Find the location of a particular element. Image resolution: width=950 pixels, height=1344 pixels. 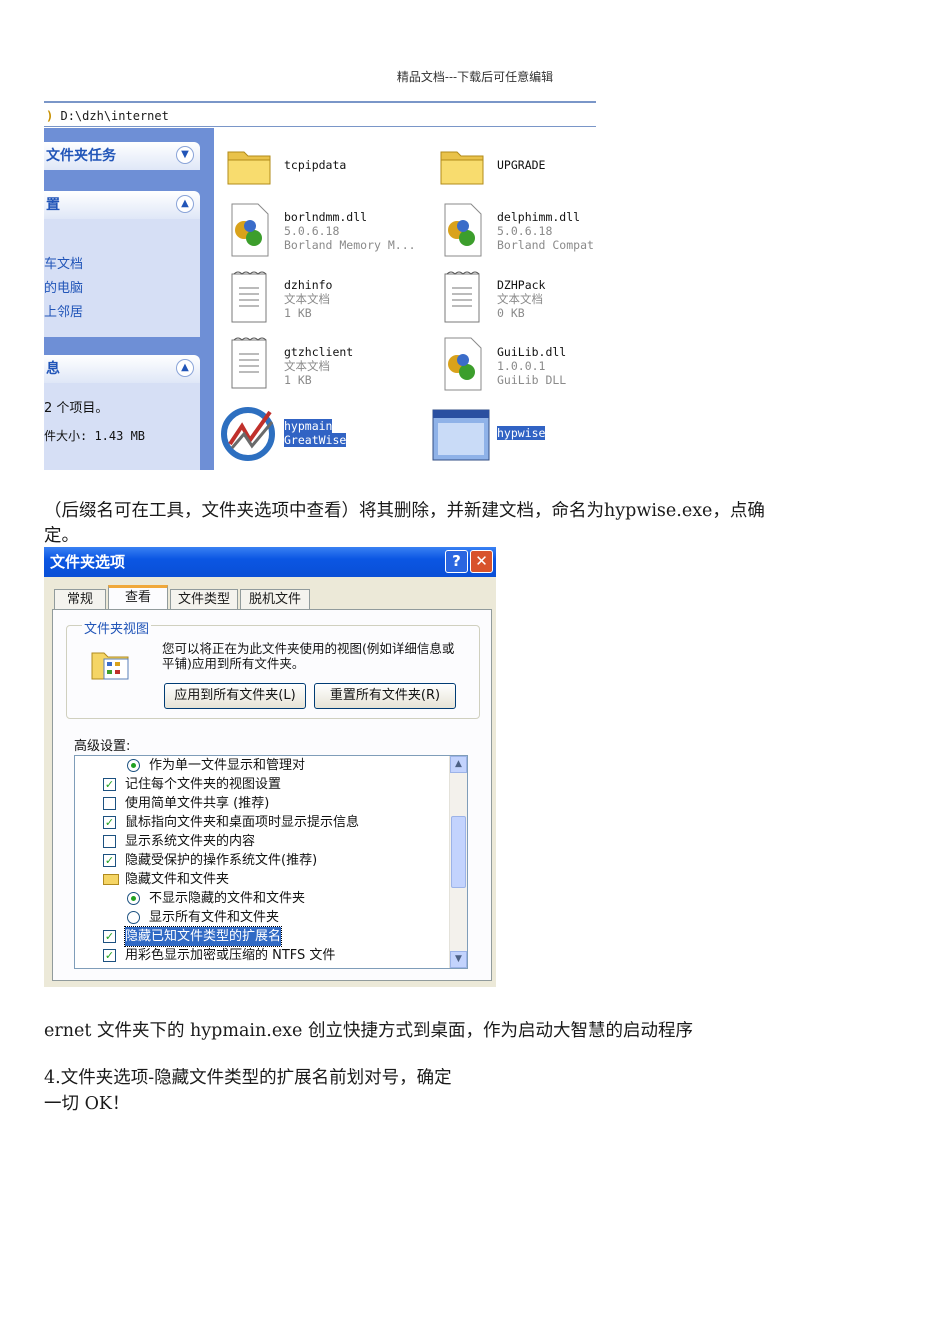

link-network-places: 上邻居 is located at coordinates (63, 310).